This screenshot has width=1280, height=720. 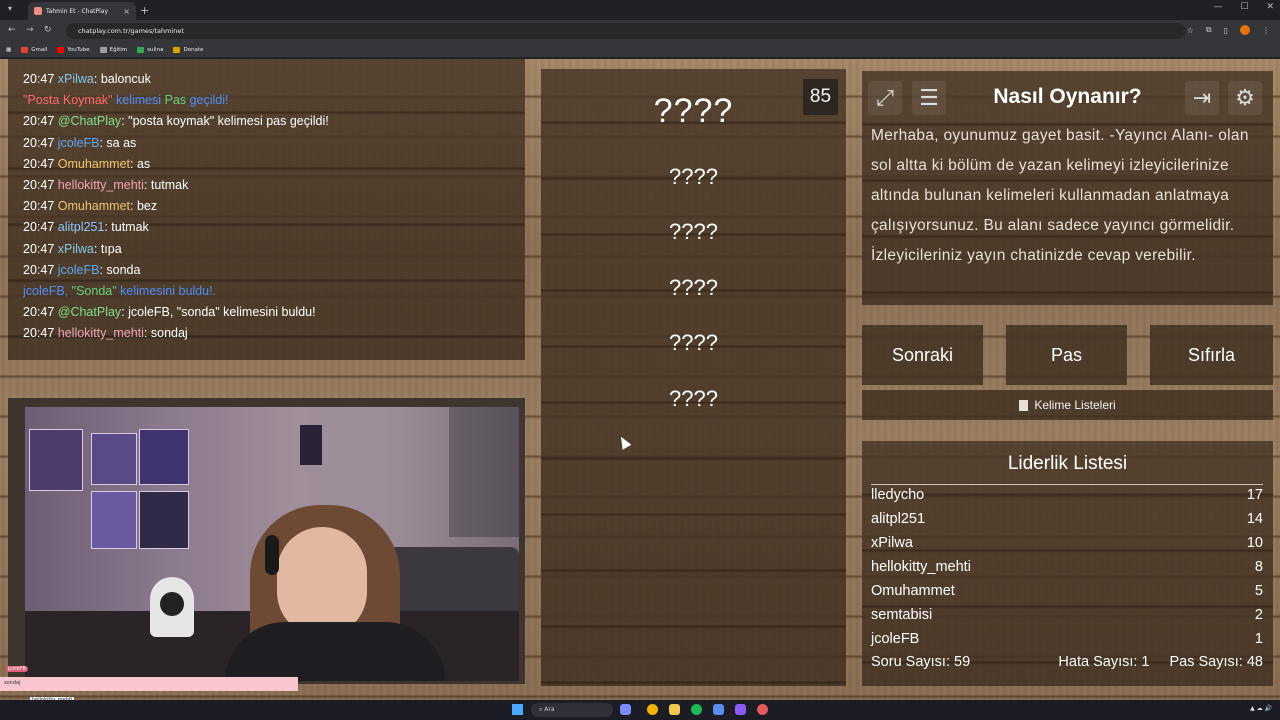 What do you see at coordinates (1067, 615) in the screenshot?
I see `leaderboard-row: semtabisi 2` at bounding box center [1067, 615].